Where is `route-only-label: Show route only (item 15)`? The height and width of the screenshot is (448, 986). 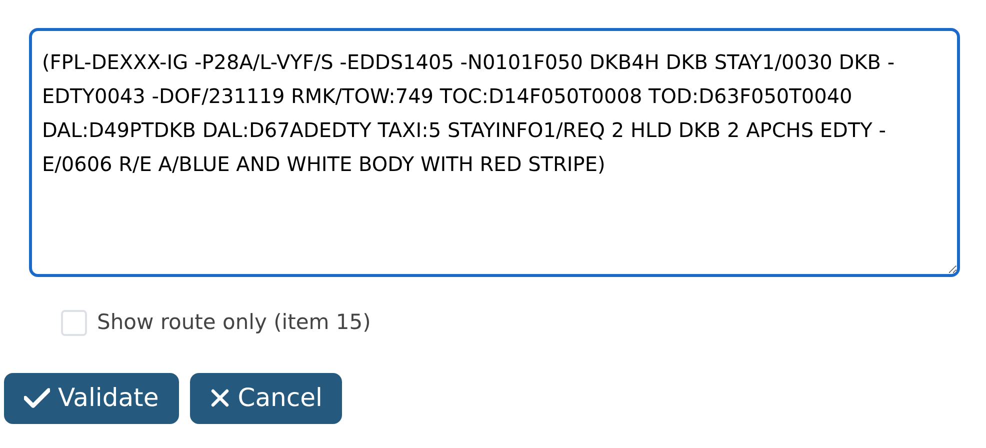 route-only-label: Show route only (item 15) is located at coordinates (234, 322).